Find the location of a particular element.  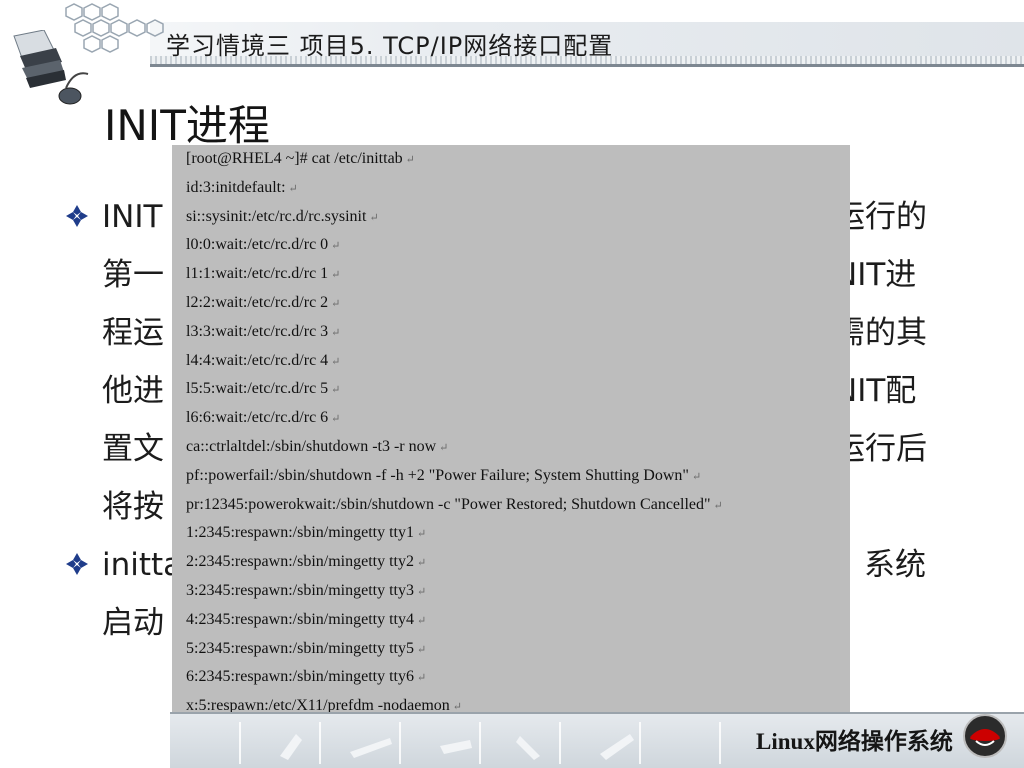

terminal-line: 4:2345:respawn:/sbin/mingetty tty4 ↵ is located at coordinates (306, 619).